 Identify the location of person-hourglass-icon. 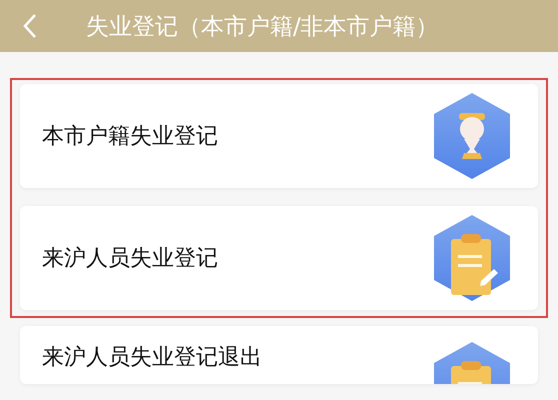
(472, 136).